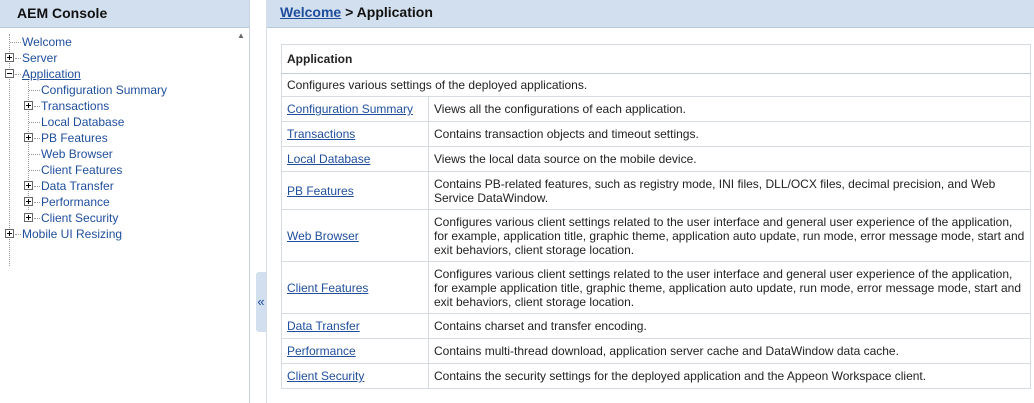 This screenshot has height=403, width=1034. What do you see at coordinates (77, 186) in the screenshot?
I see `tree-item-label: Data Transfer` at bounding box center [77, 186].